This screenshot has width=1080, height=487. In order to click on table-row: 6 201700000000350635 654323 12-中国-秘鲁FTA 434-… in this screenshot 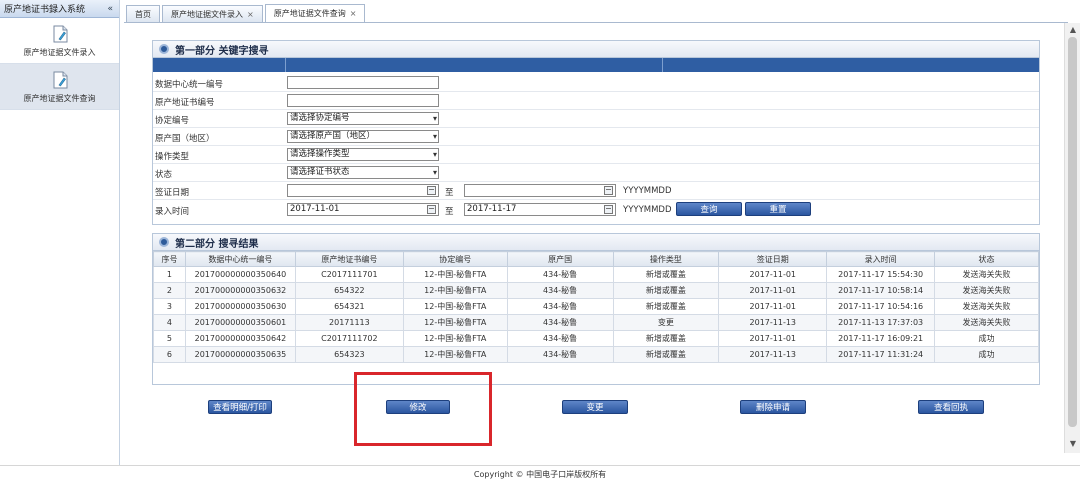, I will do `click(596, 354)`.